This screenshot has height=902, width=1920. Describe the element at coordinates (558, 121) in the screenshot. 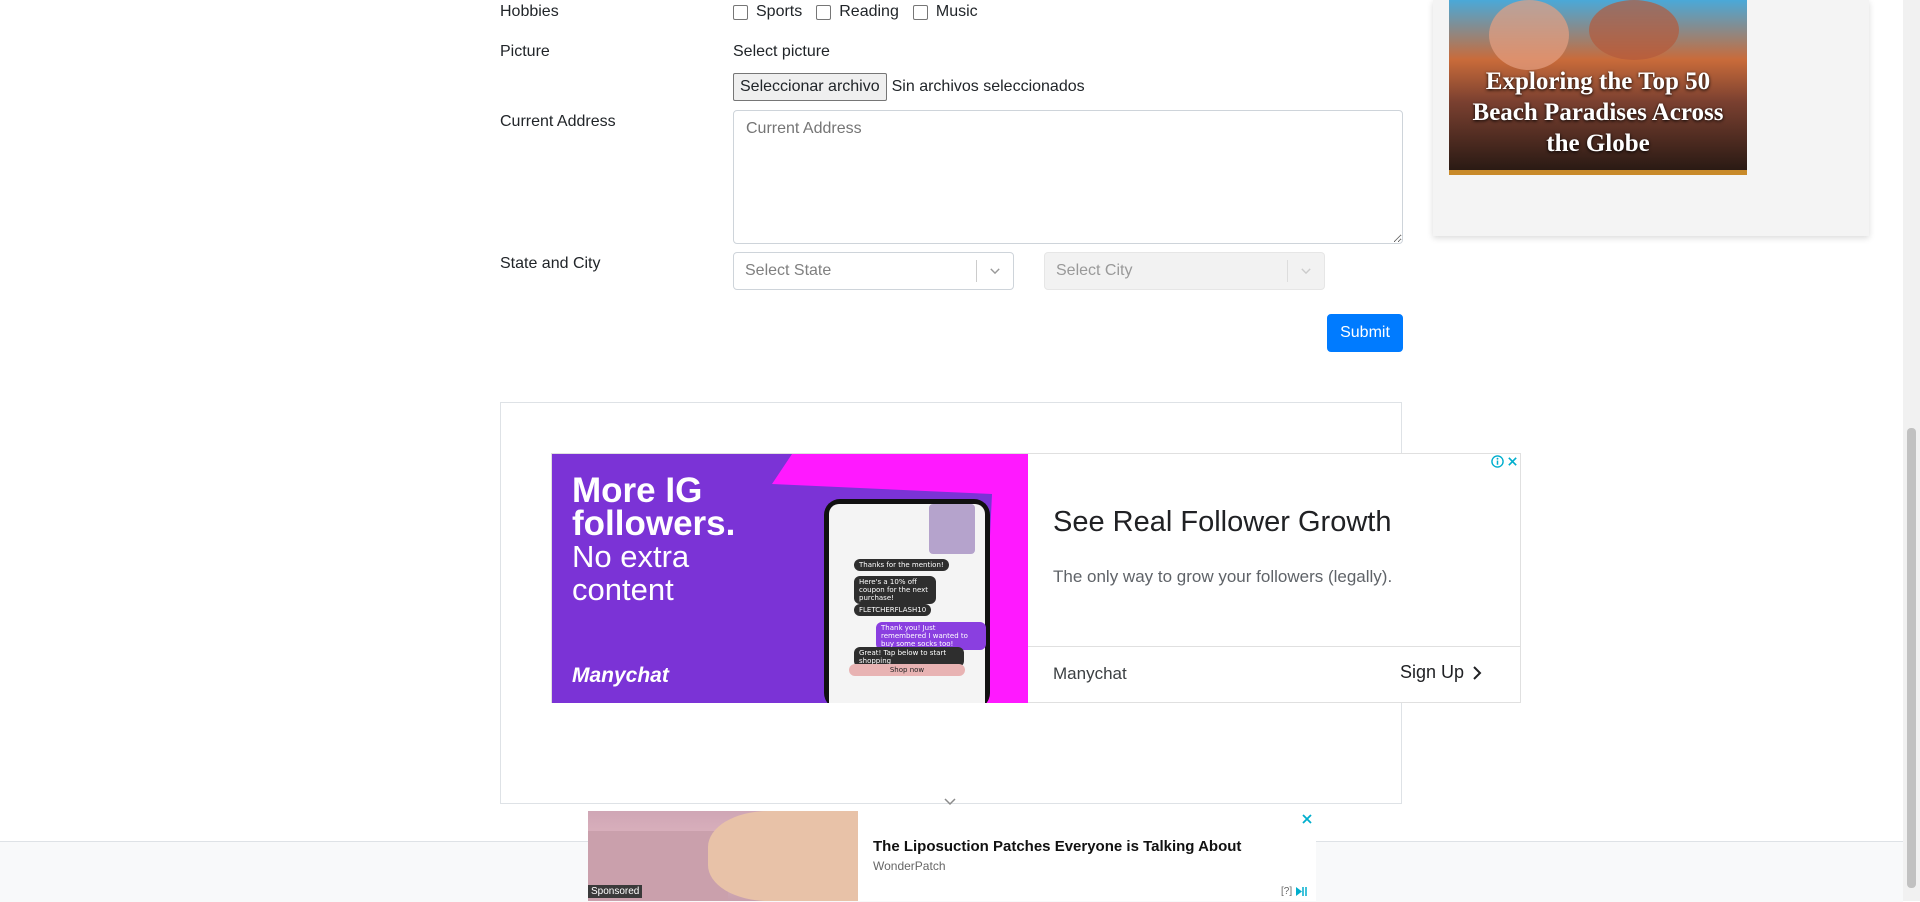

I see `address-label: Current Address` at that location.